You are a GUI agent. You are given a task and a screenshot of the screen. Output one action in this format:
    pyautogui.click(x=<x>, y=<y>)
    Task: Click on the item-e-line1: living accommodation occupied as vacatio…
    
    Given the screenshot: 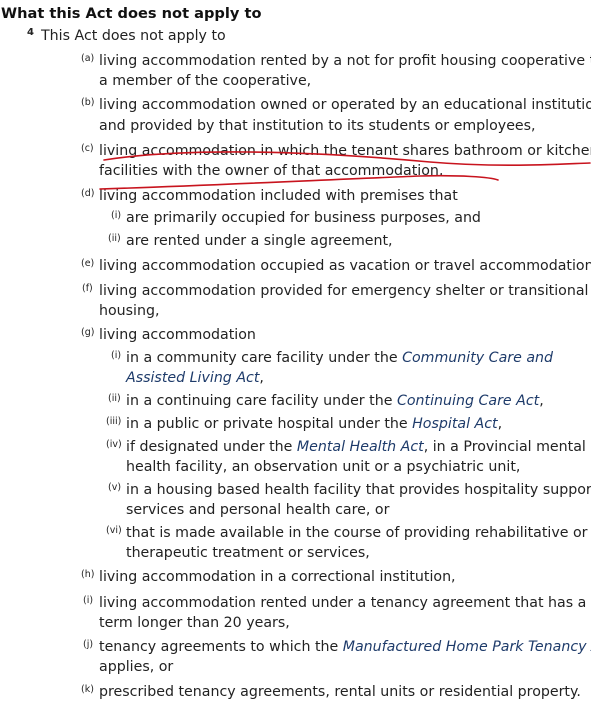 What is the action you would take?
    pyautogui.click(x=345, y=266)
    